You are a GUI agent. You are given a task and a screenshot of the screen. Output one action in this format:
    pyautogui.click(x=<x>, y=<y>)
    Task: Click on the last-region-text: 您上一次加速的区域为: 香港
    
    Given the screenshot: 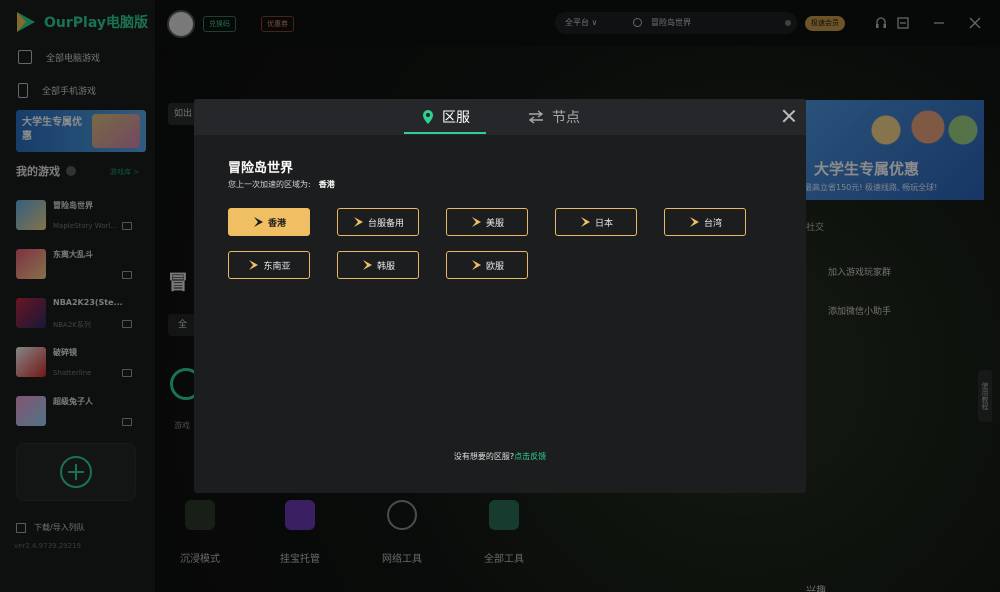 What is the action you would take?
    pyautogui.click(x=281, y=184)
    